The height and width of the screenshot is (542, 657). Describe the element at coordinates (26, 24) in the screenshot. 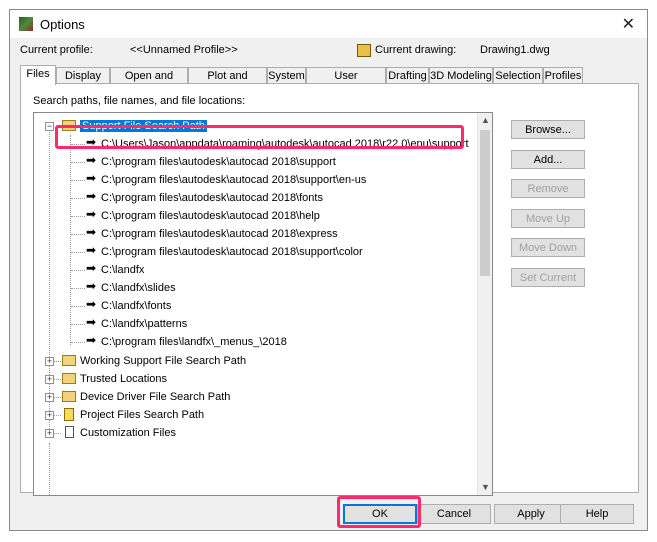

I see `autocad-app-icon` at that location.